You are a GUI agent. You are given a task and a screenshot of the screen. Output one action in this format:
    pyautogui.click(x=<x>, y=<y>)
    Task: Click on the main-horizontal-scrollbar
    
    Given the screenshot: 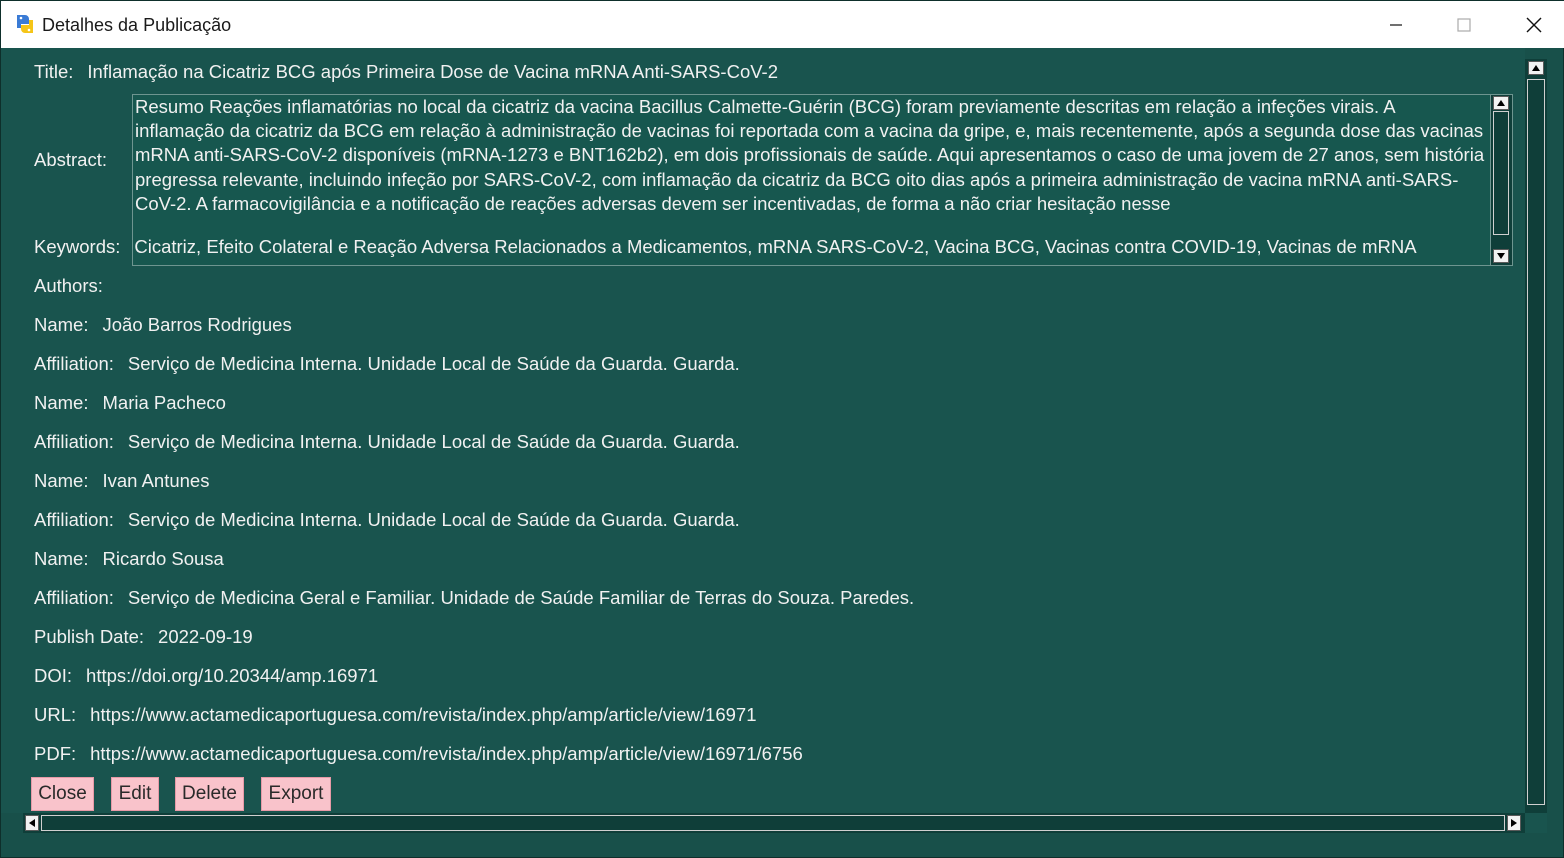 What is the action you would take?
    pyautogui.click(x=774, y=823)
    